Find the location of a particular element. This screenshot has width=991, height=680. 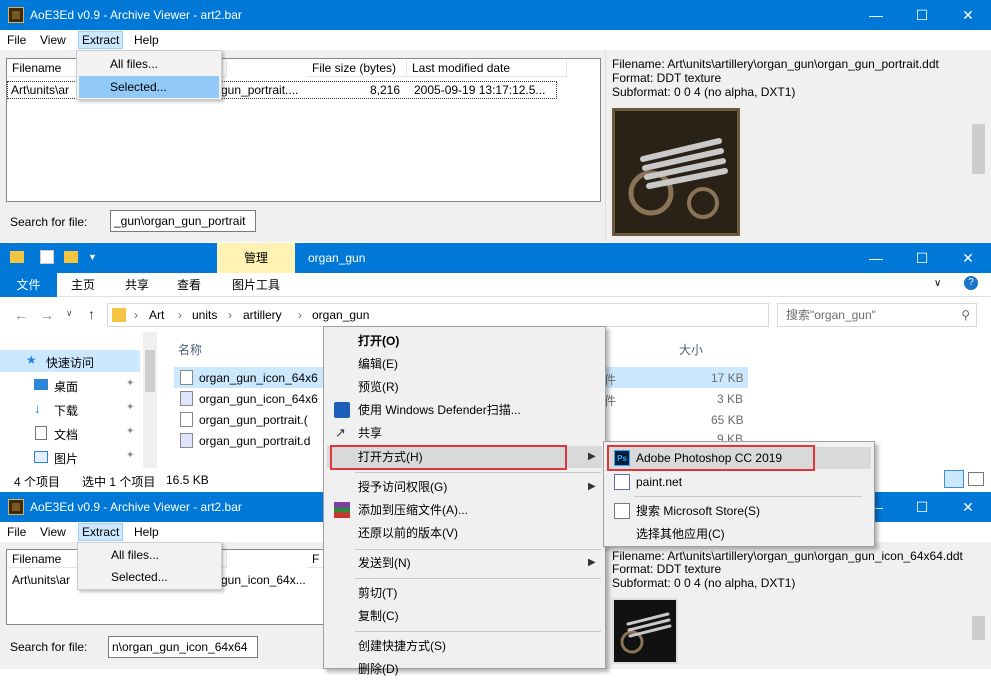

bottom-preview-scrollbar is located at coordinates (978, 630).